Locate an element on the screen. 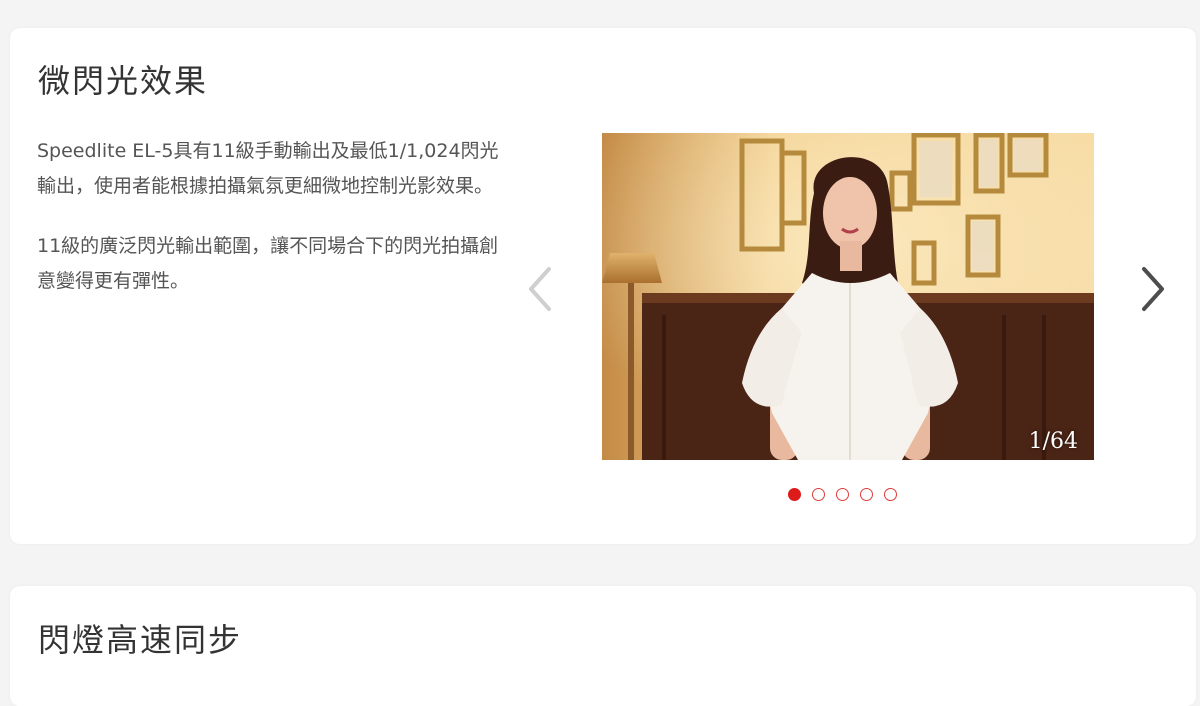 This screenshot has width=1200, height=706. carousel-pagination is located at coordinates (842, 494).